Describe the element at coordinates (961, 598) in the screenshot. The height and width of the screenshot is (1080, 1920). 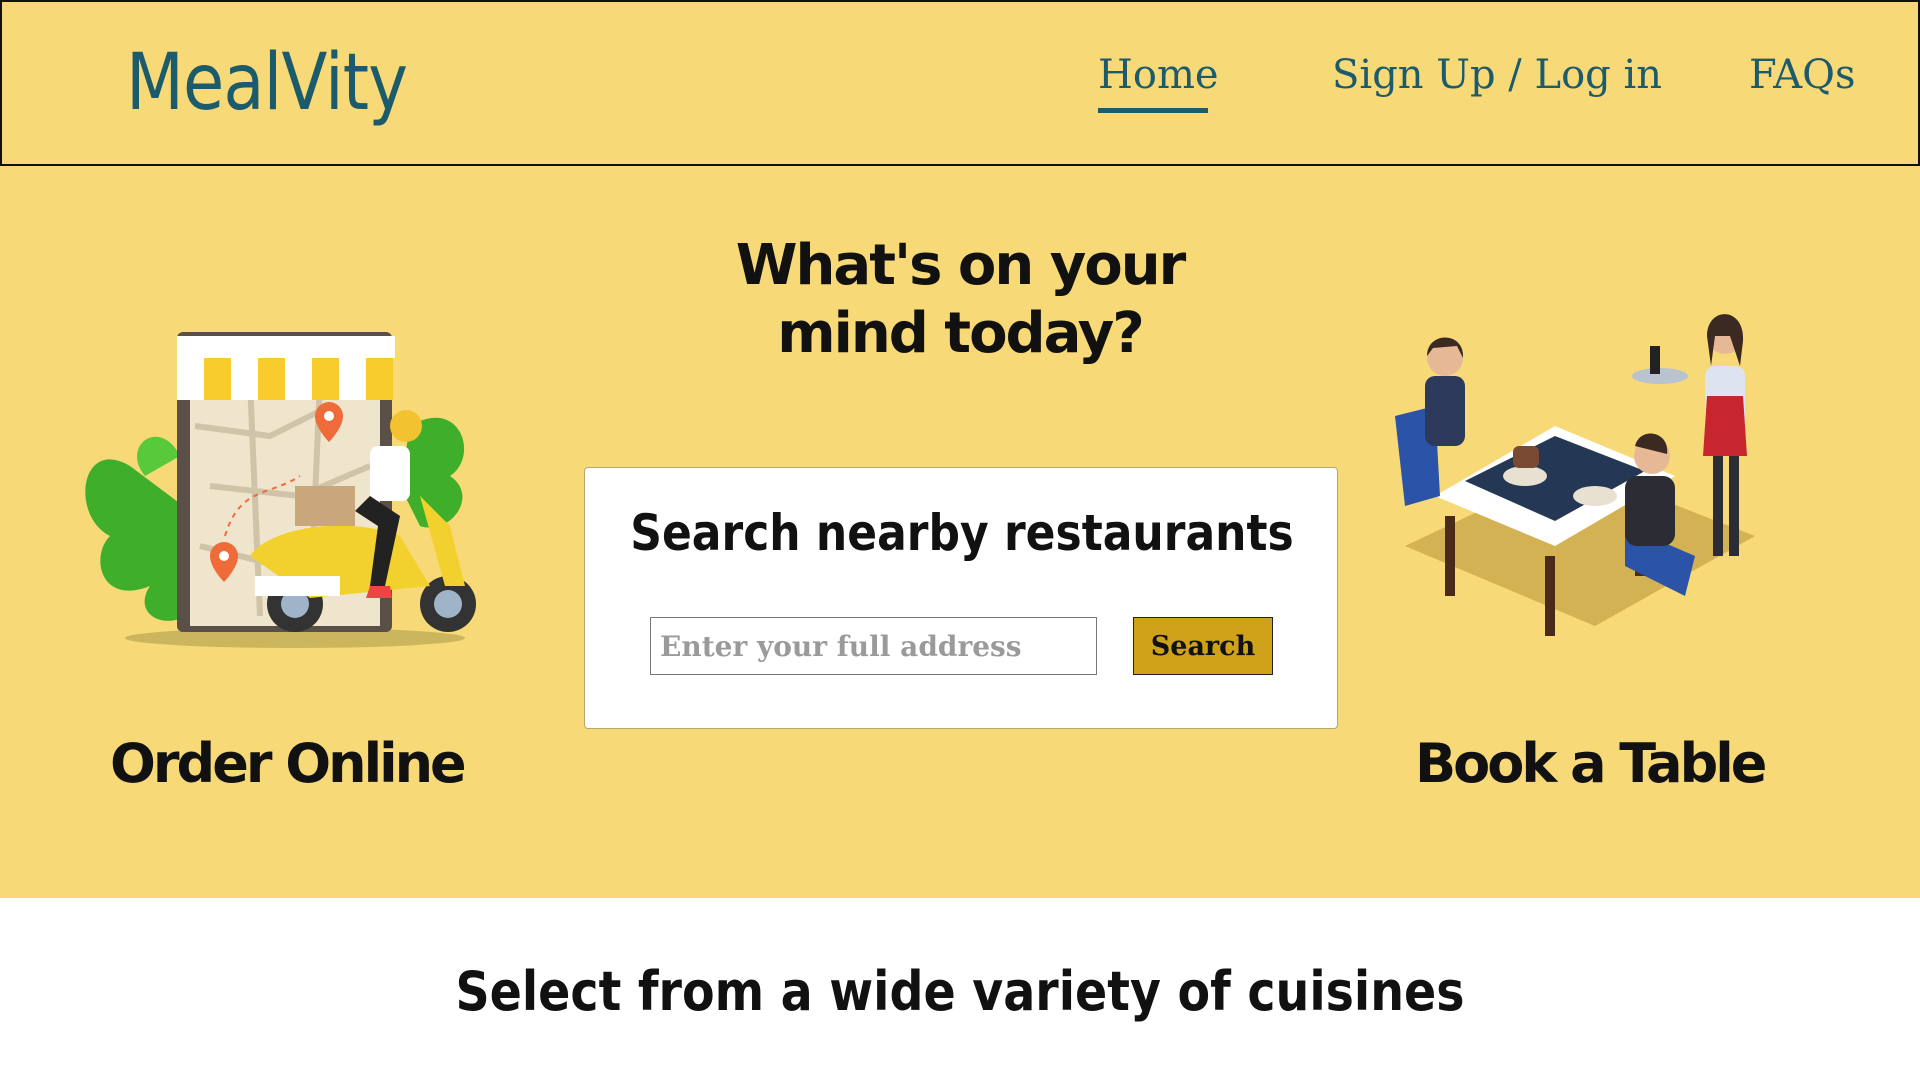
I see `search-card: Search nearby restaurants Search` at that location.